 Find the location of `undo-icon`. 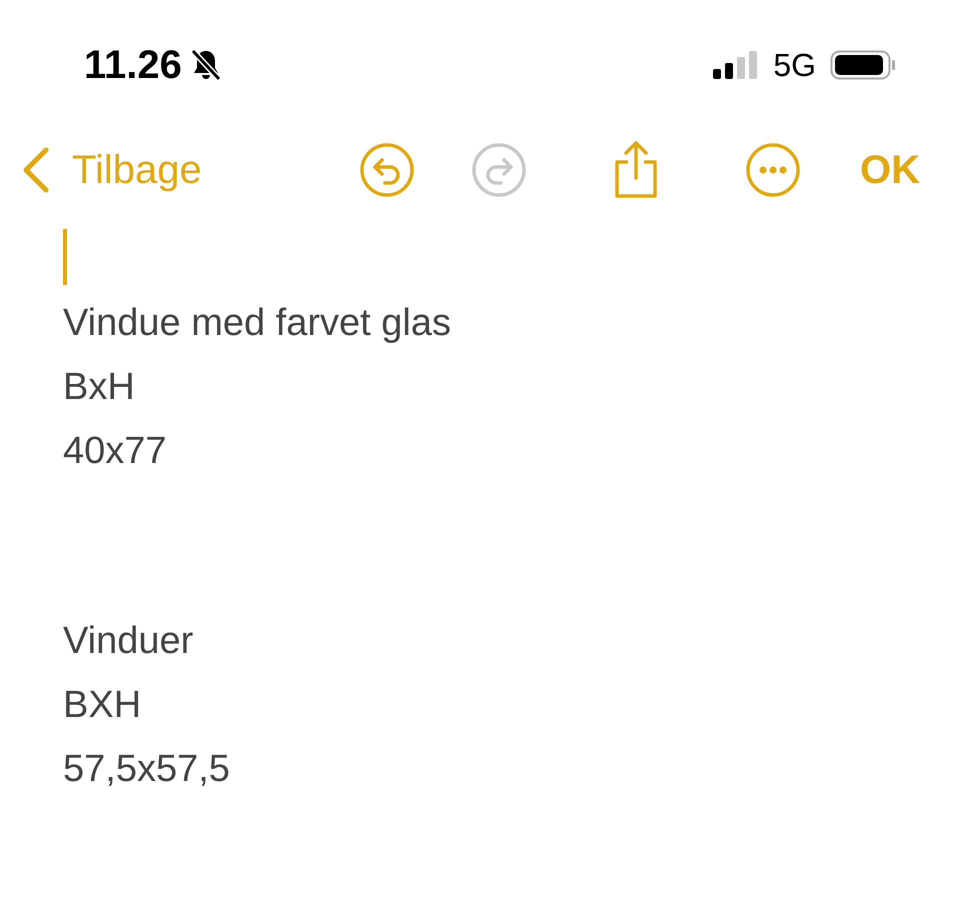

undo-icon is located at coordinates (386, 170).